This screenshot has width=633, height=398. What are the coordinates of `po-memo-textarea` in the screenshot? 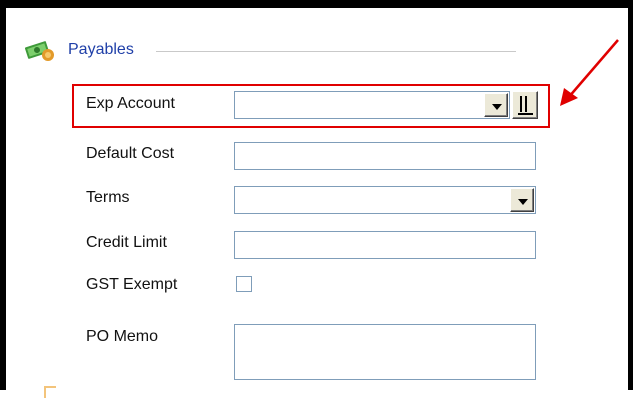 It's located at (385, 352).